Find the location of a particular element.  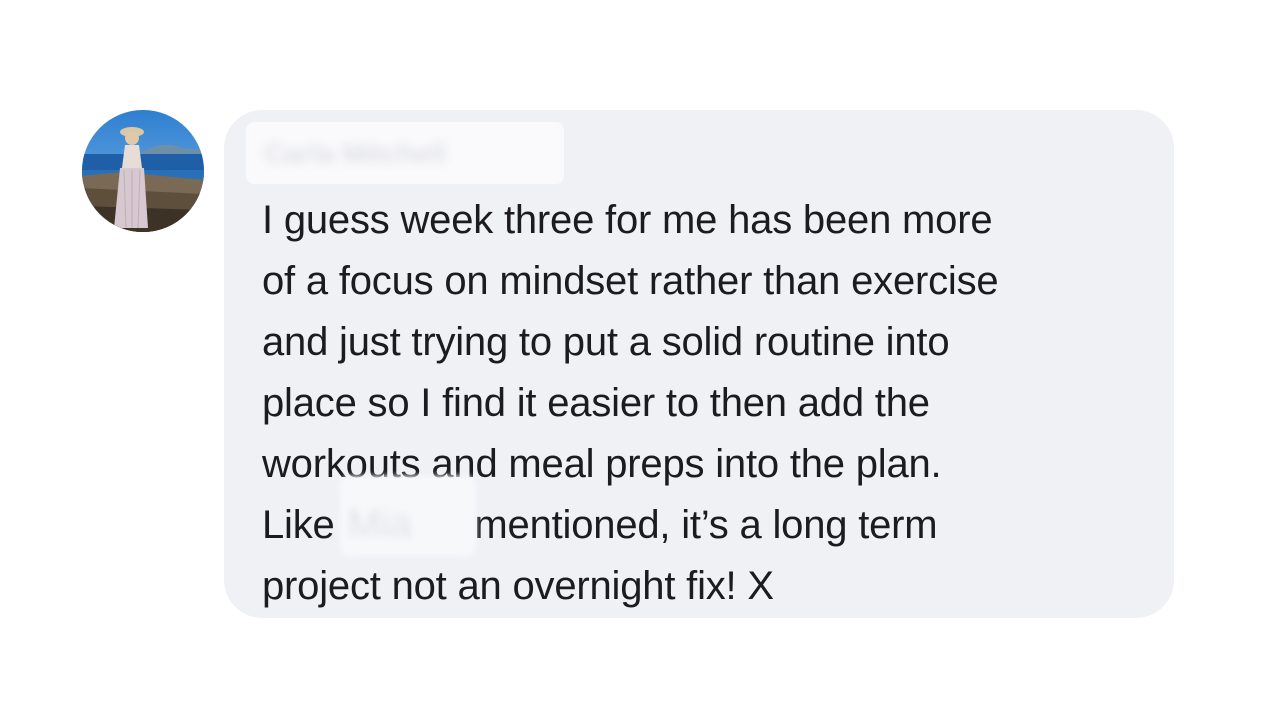

comment-line: project not an overnight fix! X is located at coordinates (518, 586).